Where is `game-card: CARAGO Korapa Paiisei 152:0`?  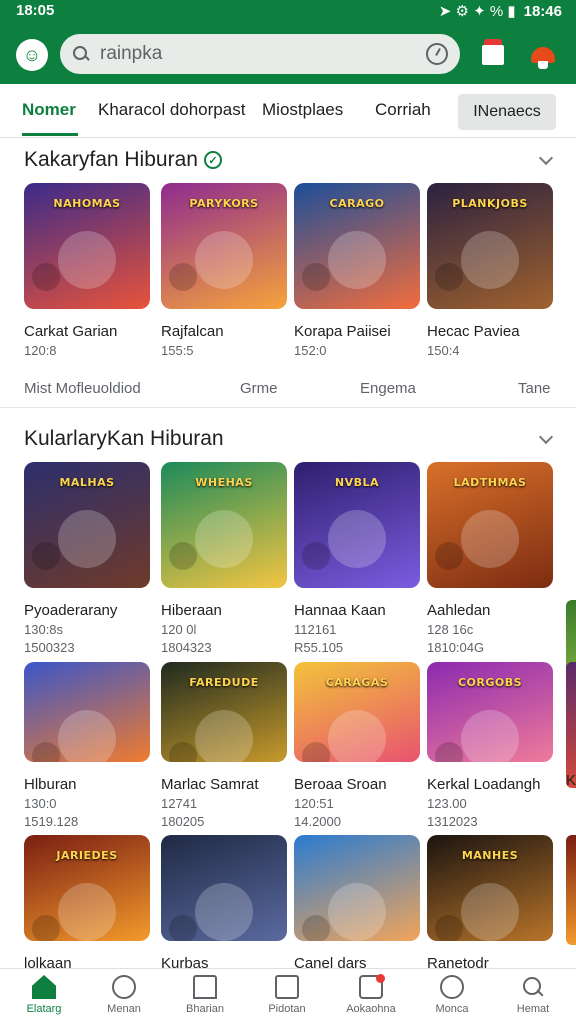
game-card: CARAGO Korapa Paiisei 152:0 is located at coordinates (357, 270).